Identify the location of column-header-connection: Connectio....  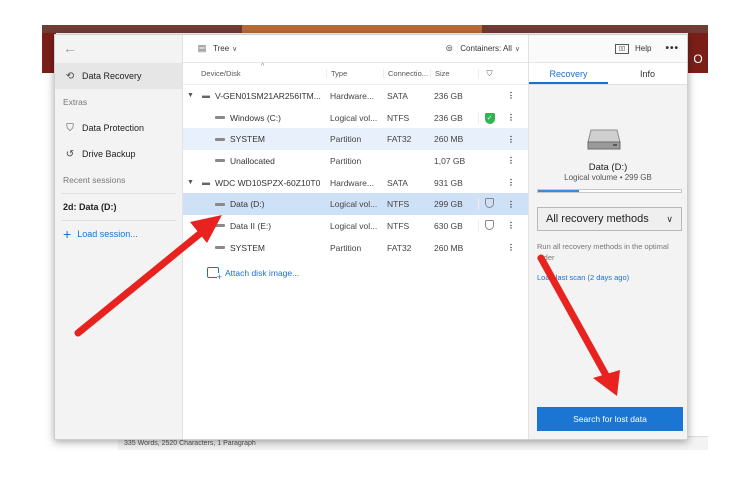
(406, 73).